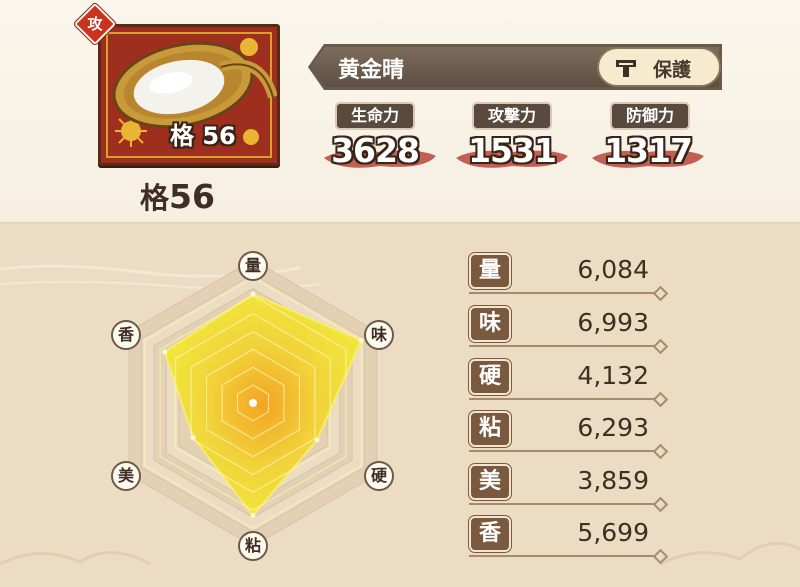 The height and width of the screenshot is (587, 800). I want to click on attribute-row: 味 6,993, so click(569, 331).